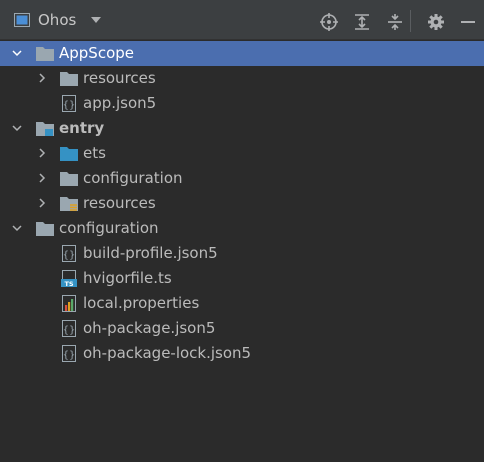  What do you see at coordinates (150, 253) in the screenshot?
I see `tree-item-label: build-profile.json5` at bounding box center [150, 253].